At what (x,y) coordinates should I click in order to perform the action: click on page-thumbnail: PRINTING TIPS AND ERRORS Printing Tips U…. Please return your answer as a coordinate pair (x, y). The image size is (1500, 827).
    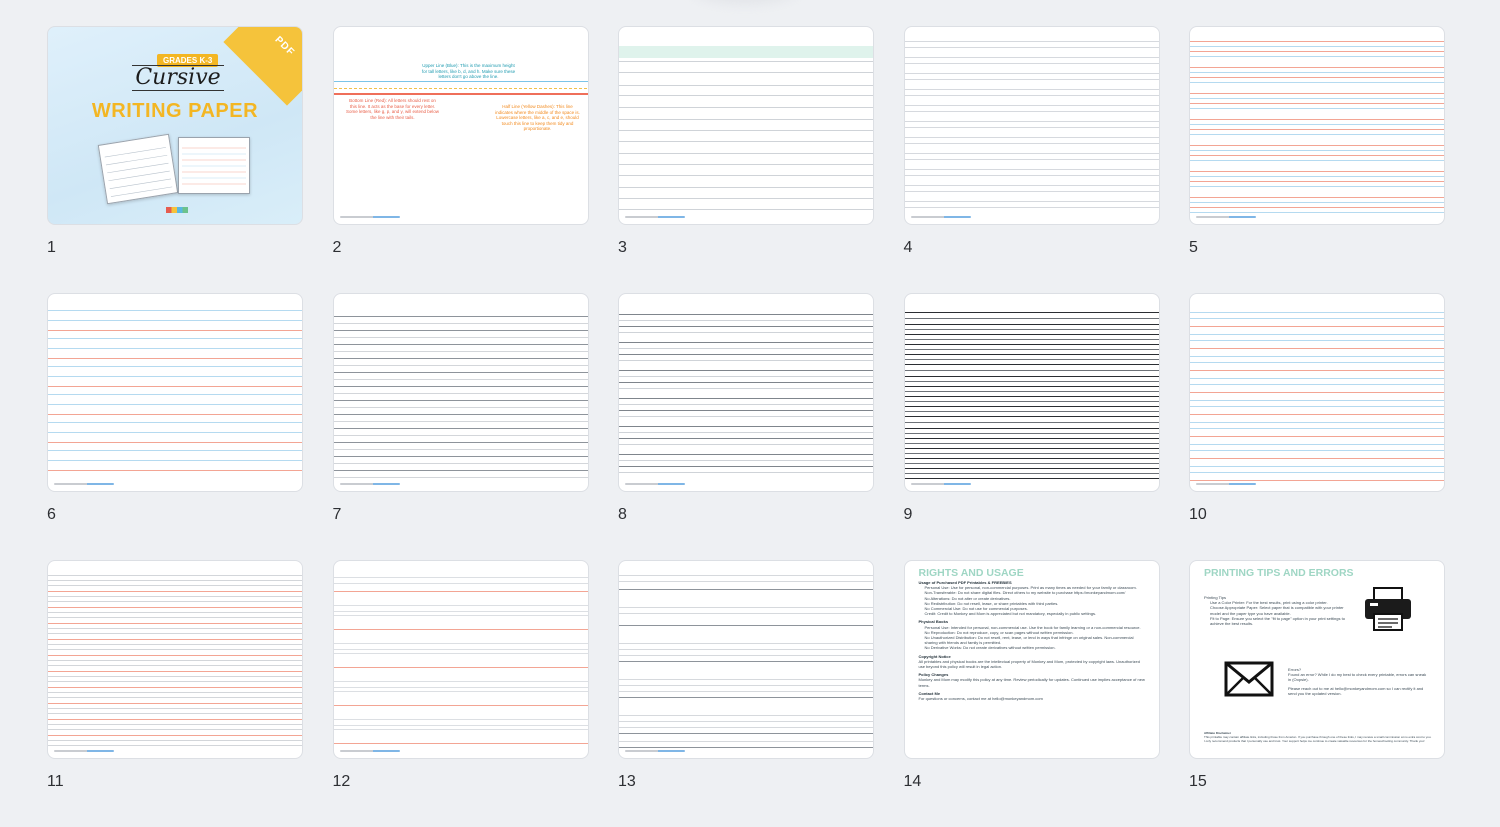
    Looking at the image, I should click on (1317, 659).